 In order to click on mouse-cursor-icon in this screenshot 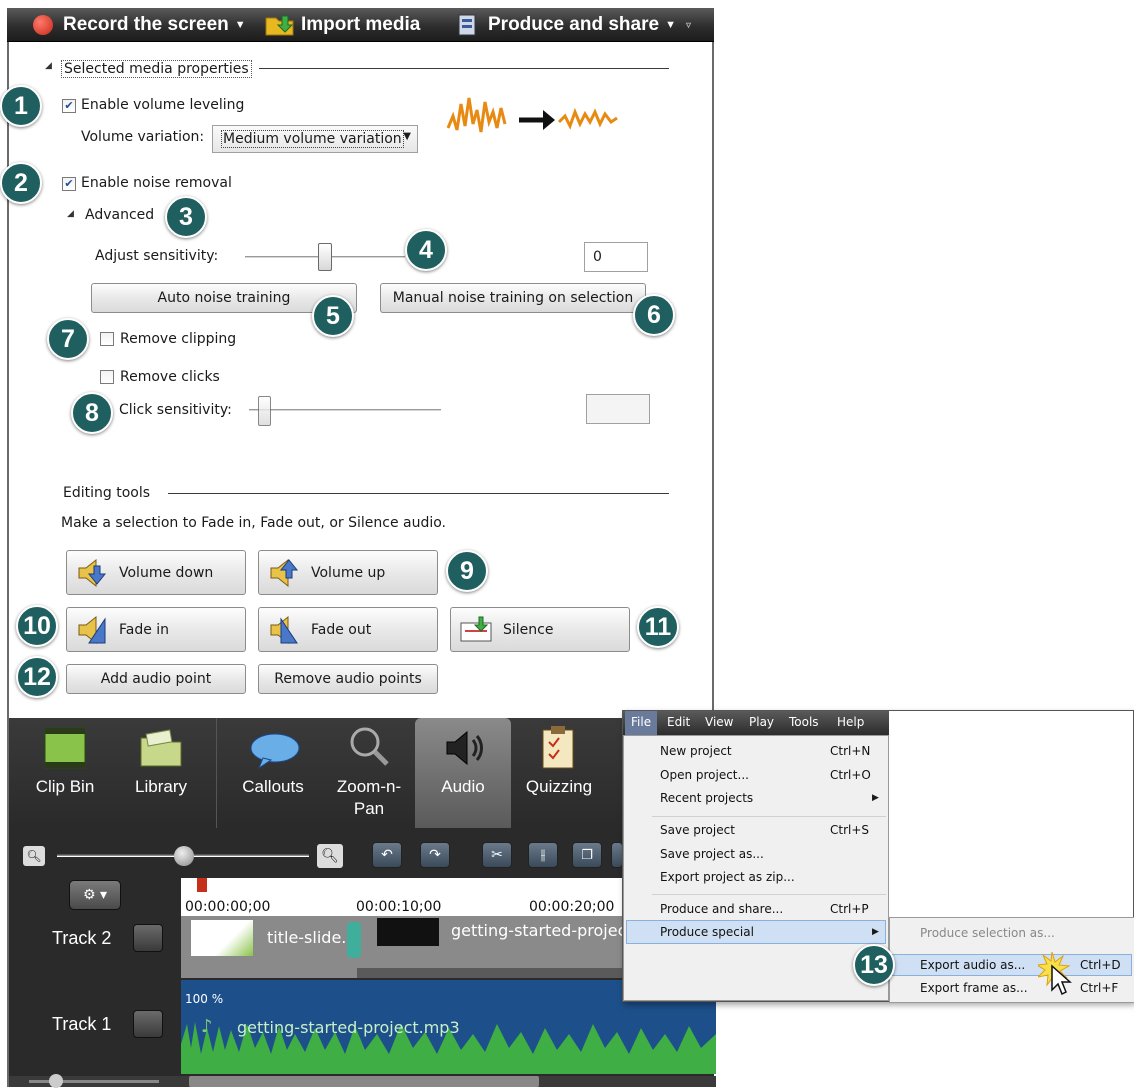, I will do `click(1055, 974)`.